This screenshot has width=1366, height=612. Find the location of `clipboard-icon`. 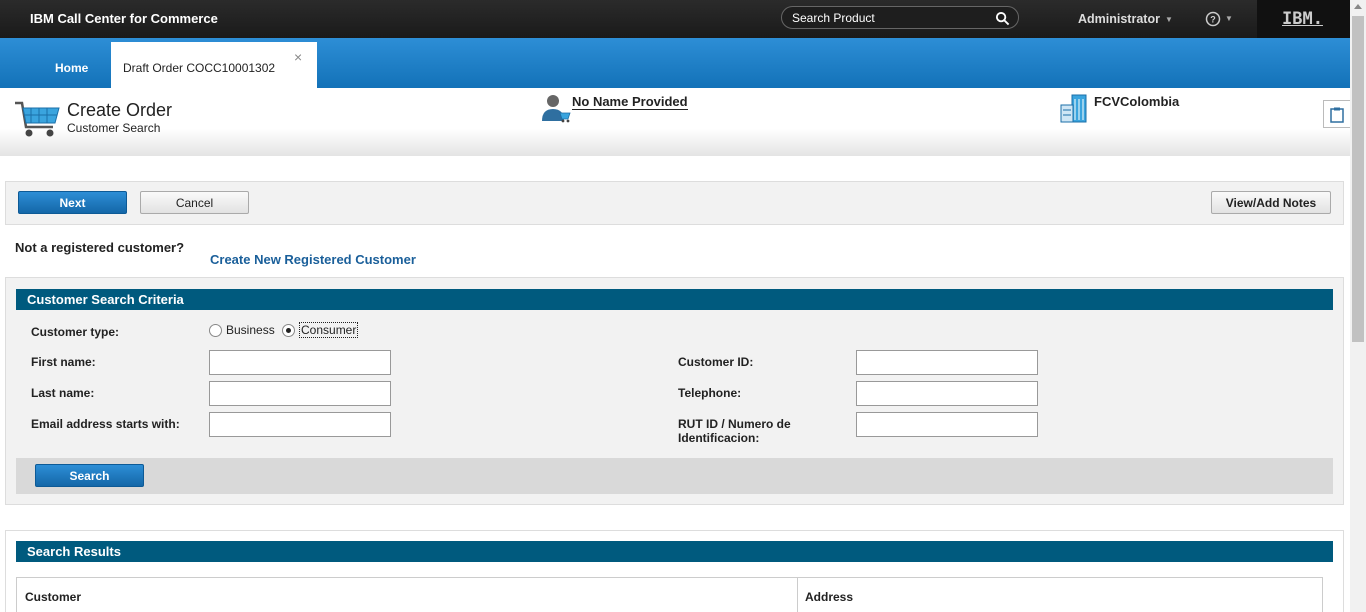

clipboard-icon is located at coordinates (1337, 115).